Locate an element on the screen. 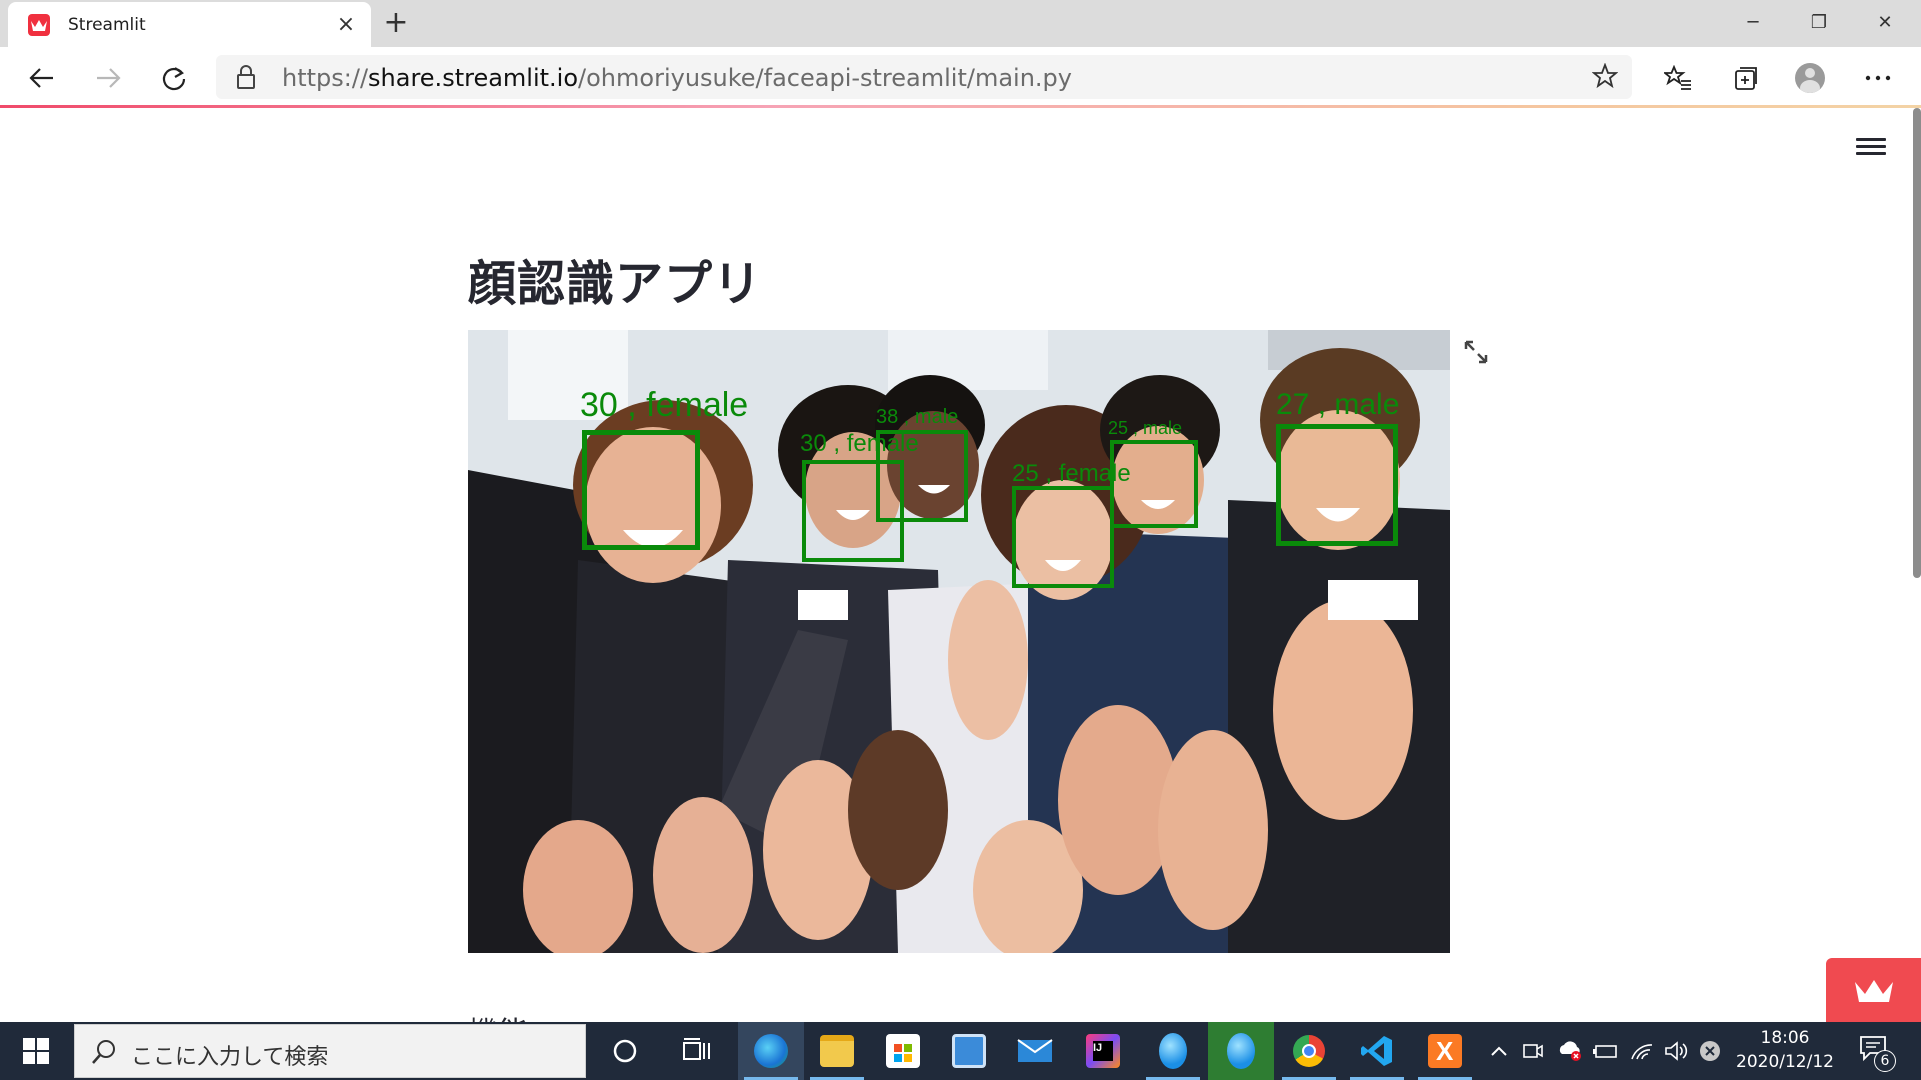 The height and width of the screenshot is (1080, 1921). tab-close-icon: × is located at coordinates (346, 25).